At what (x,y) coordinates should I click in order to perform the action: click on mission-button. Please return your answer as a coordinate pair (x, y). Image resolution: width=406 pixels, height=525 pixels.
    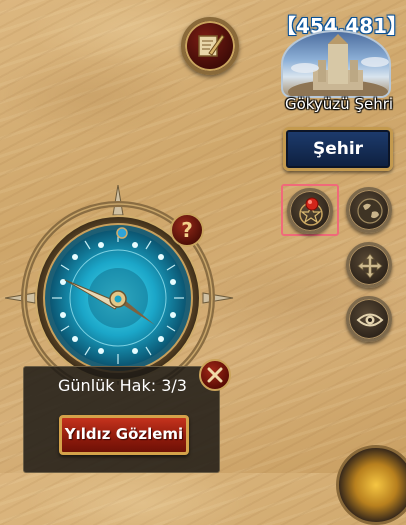
    Looking at the image, I should click on (210, 46).